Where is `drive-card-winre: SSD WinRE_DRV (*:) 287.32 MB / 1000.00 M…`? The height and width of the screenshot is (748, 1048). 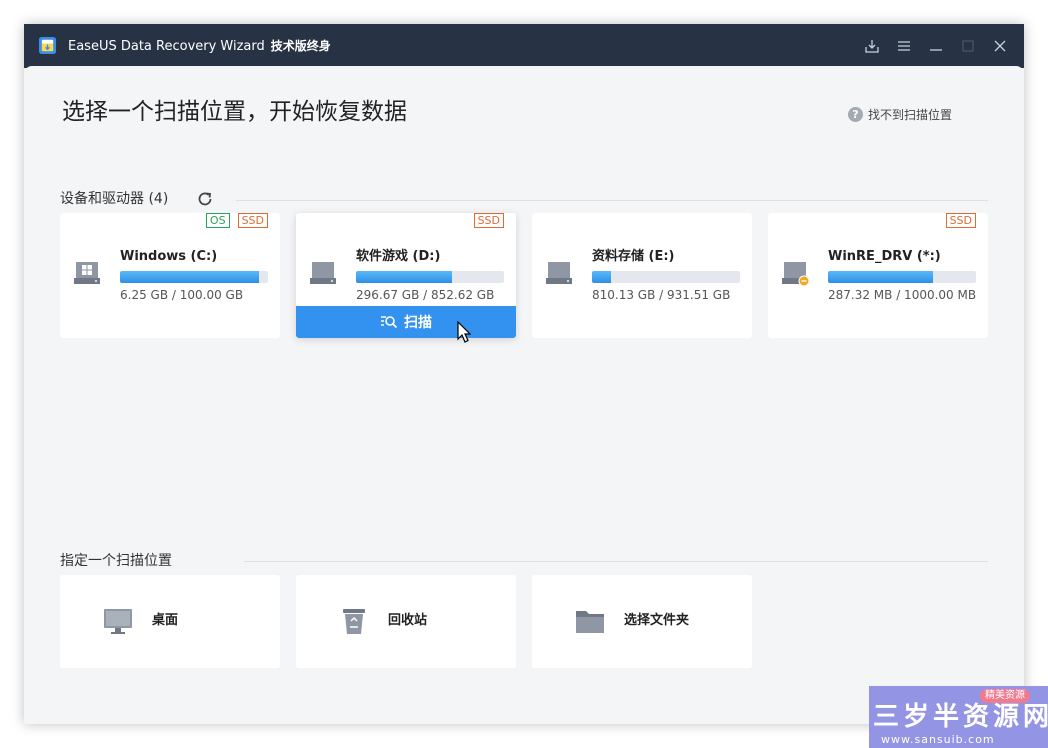
drive-card-winre: SSD WinRE_DRV (*:) 287.32 MB / 1000.00 M… is located at coordinates (878, 275).